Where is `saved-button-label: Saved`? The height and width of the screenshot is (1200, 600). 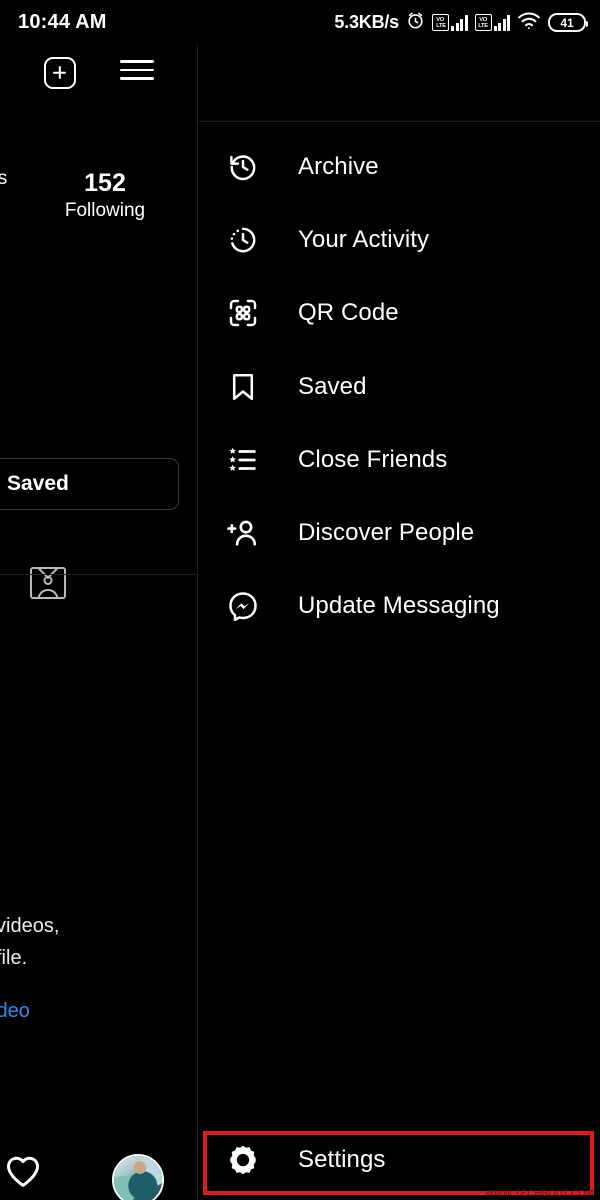
saved-button-label: Saved is located at coordinates (38, 483).